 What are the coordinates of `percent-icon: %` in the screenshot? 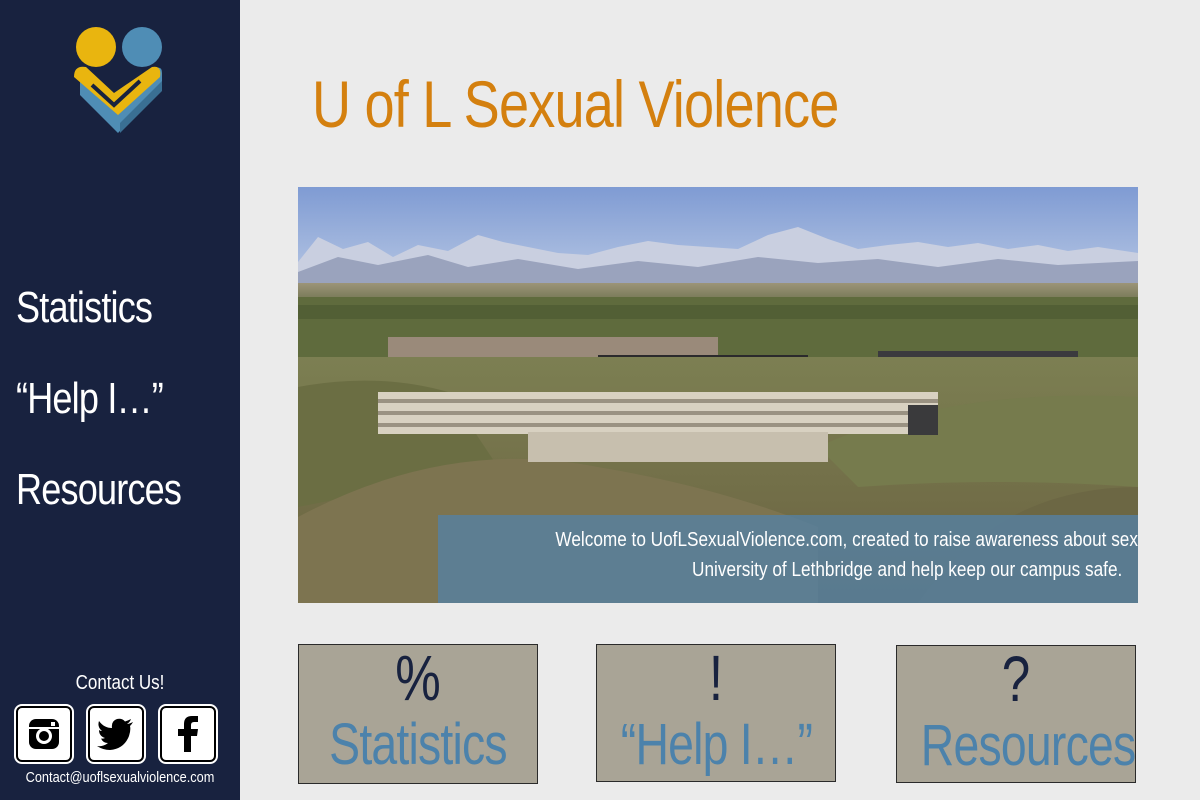 It's located at (418, 679).